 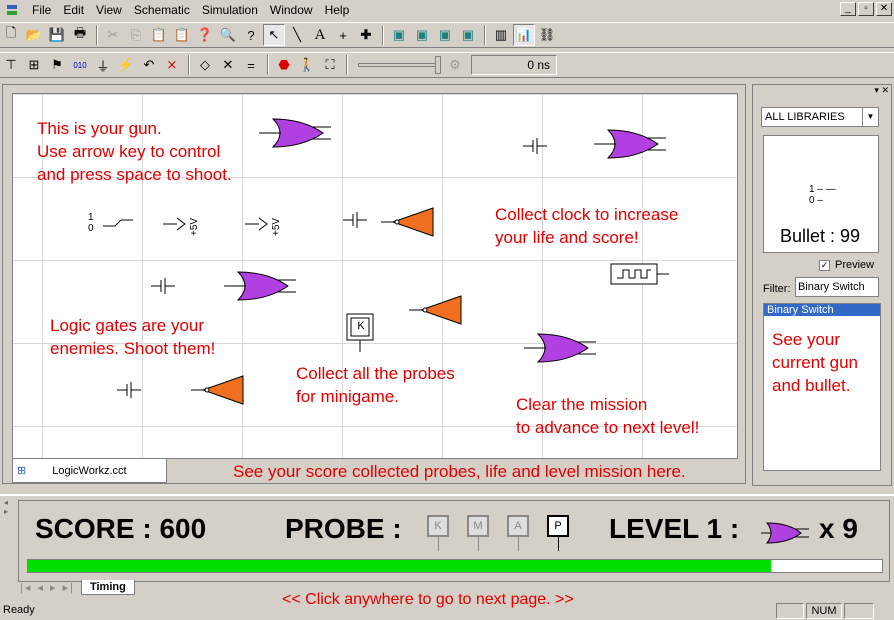 What do you see at coordinates (34, 35) in the screenshot?
I see `open-icon: 📂` at bounding box center [34, 35].